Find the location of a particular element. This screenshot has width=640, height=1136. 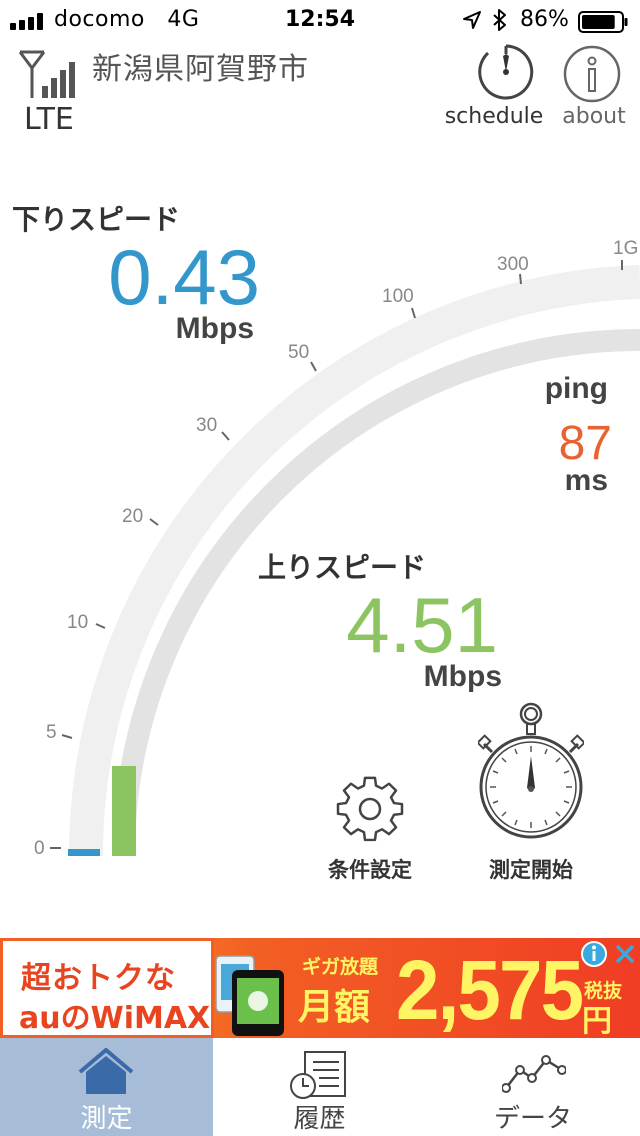

gauge-tick-label: 0 is located at coordinates (39, 848).